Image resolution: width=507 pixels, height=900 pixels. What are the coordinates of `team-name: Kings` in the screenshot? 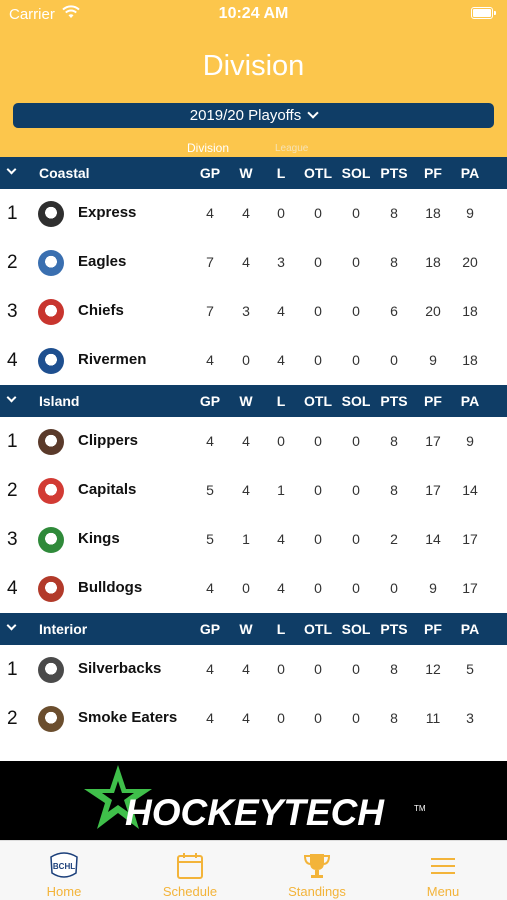 It's located at (99, 538).